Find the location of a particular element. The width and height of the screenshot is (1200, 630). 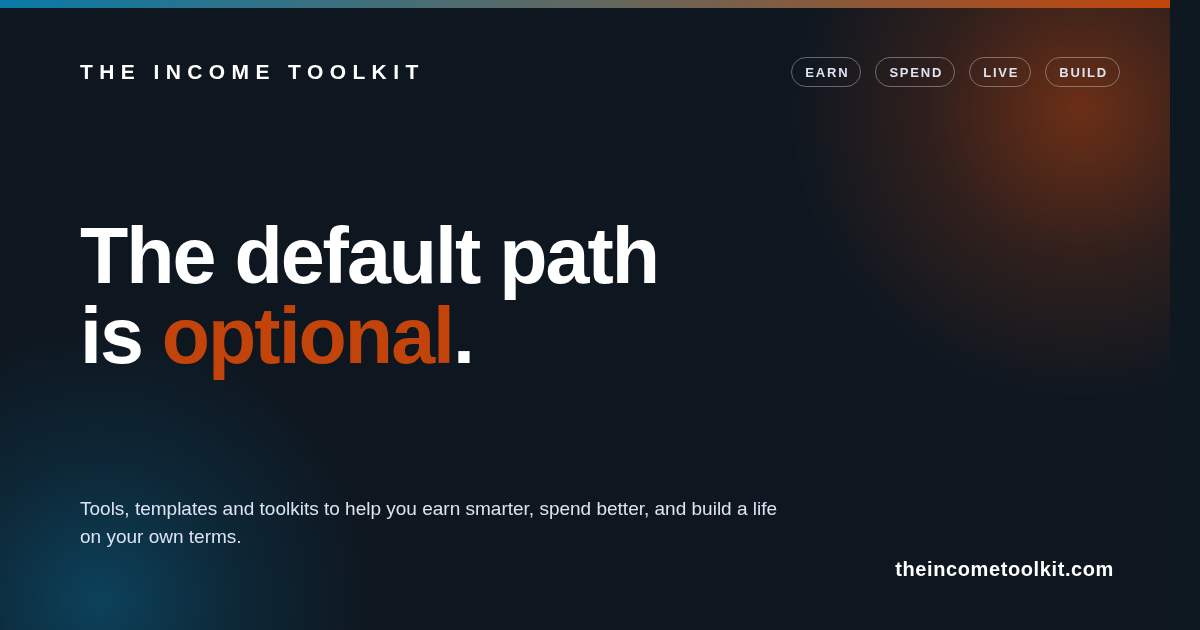

brand-title: THE INCOME TOOLKIT is located at coordinates (252, 72).